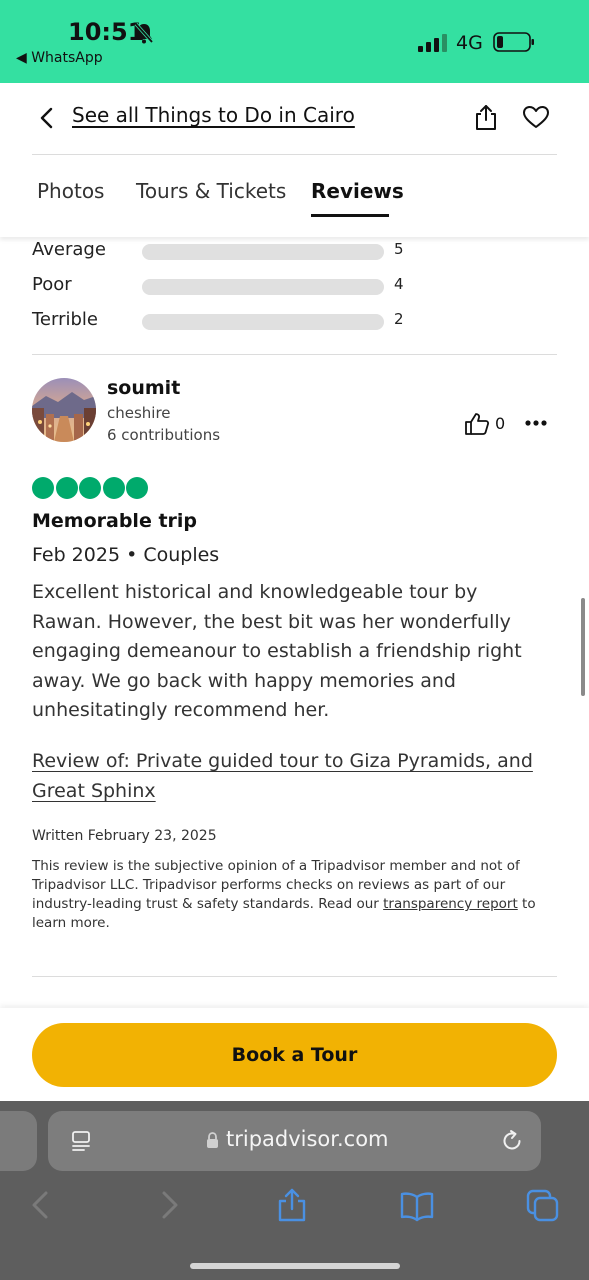 The height and width of the screenshot is (1280, 589). I want to click on review-written-date: Written February 23, 2025, so click(124, 836).